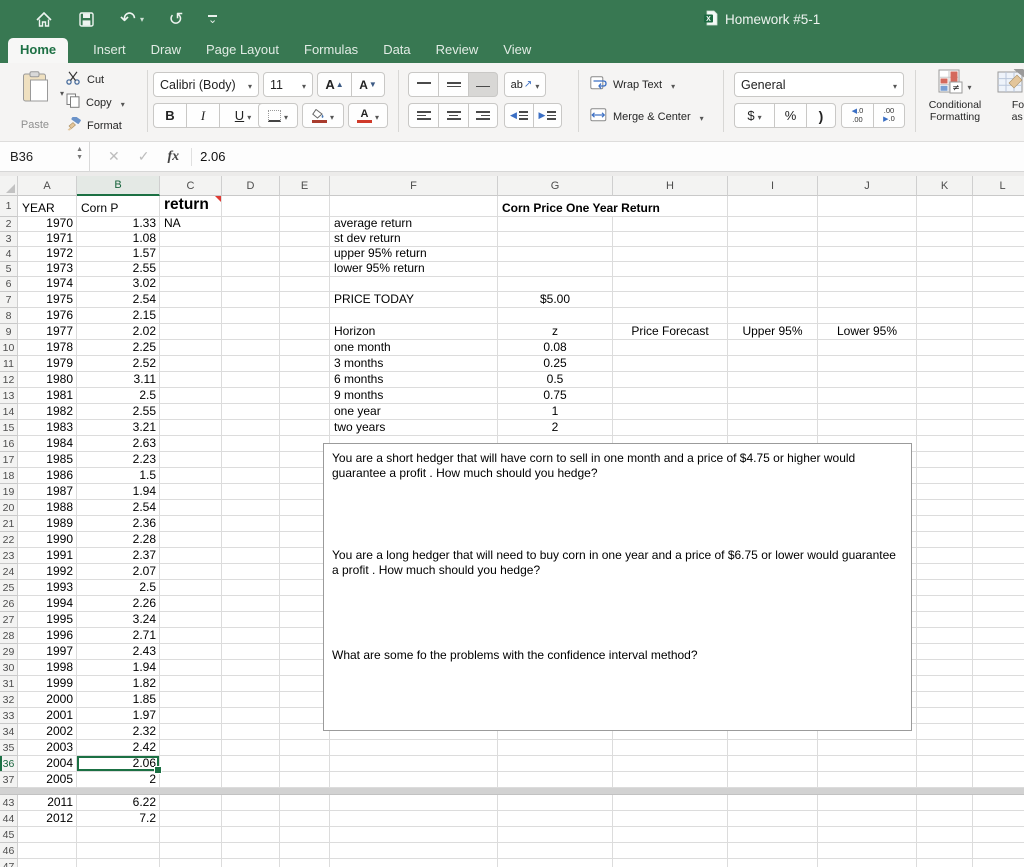 The image size is (1024, 867). What do you see at coordinates (9, 620) in the screenshot?
I see `row-header-27: 27` at bounding box center [9, 620].